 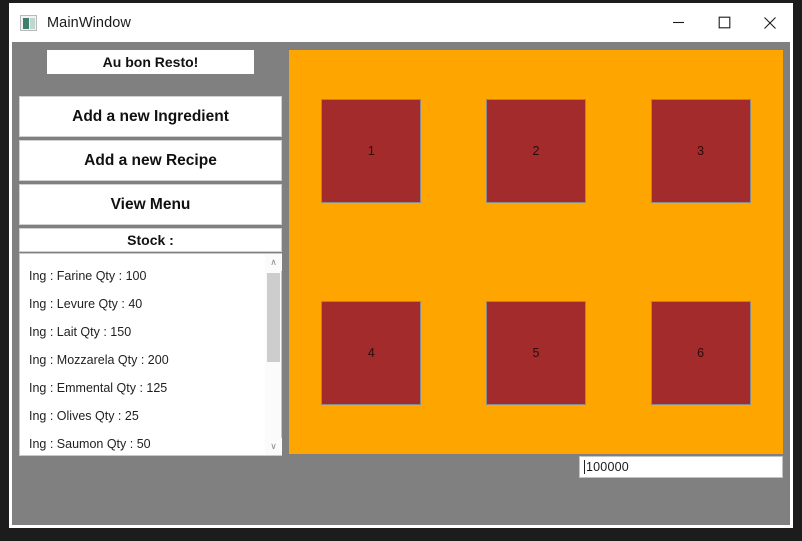 I want to click on stock-list-scrollbar: ∧ ∨, so click(x=273, y=354).